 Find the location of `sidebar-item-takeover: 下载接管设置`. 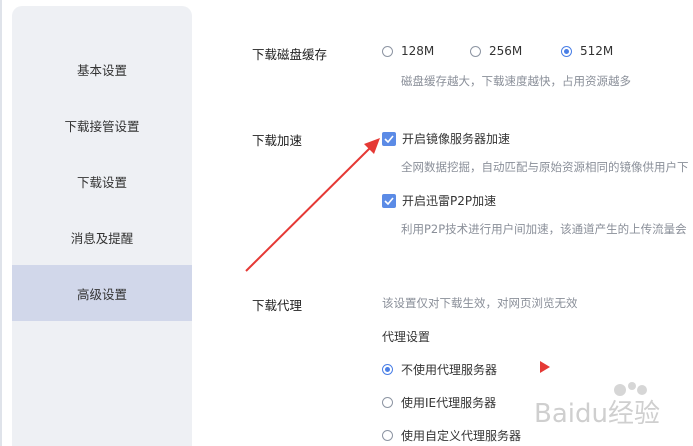

sidebar-item-takeover: 下载接管设置 is located at coordinates (102, 125).